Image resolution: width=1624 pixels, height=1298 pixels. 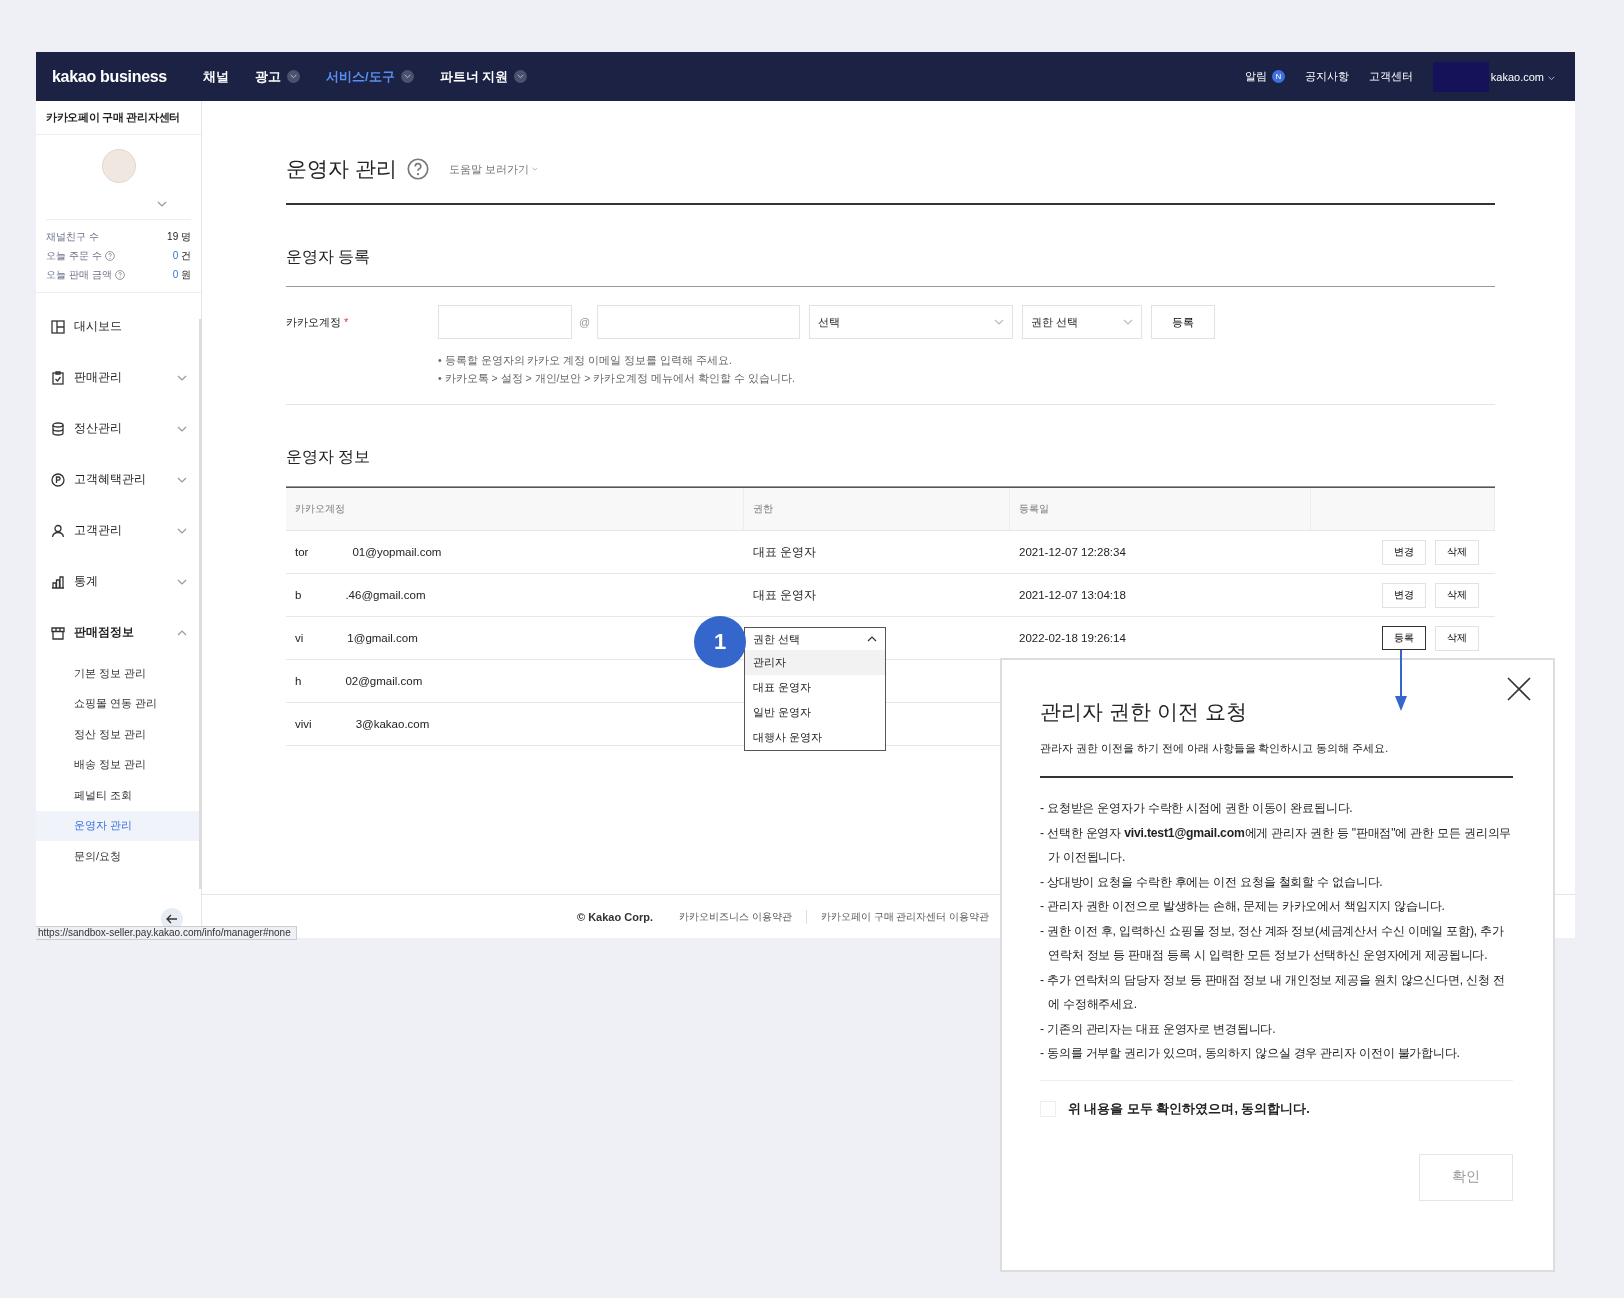 What do you see at coordinates (1276, 845) in the screenshot?
I see `notice-item: - 선택한 운영자 vivi.test1@gmail.com에게 관리자 권한 등 "판매점"에 관한 모든 권리의무가 이전됩니다.` at bounding box center [1276, 845].